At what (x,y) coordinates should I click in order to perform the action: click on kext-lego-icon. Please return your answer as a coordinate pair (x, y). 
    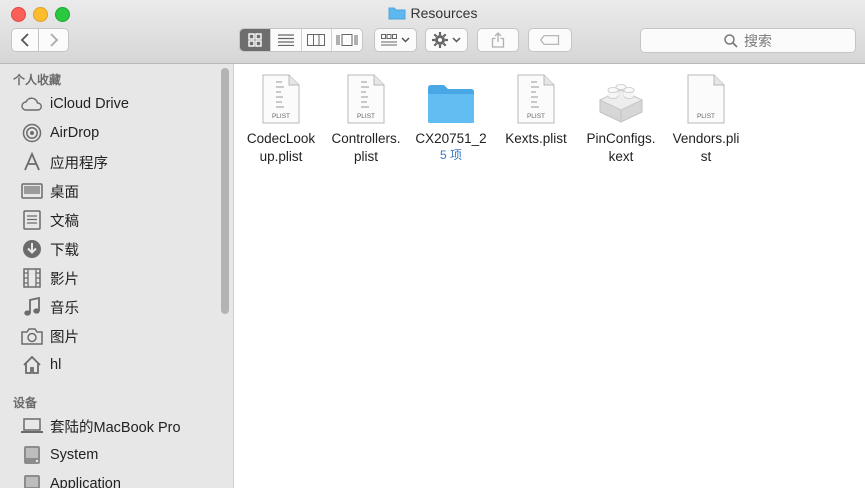
    Looking at the image, I should click on (621, 97).